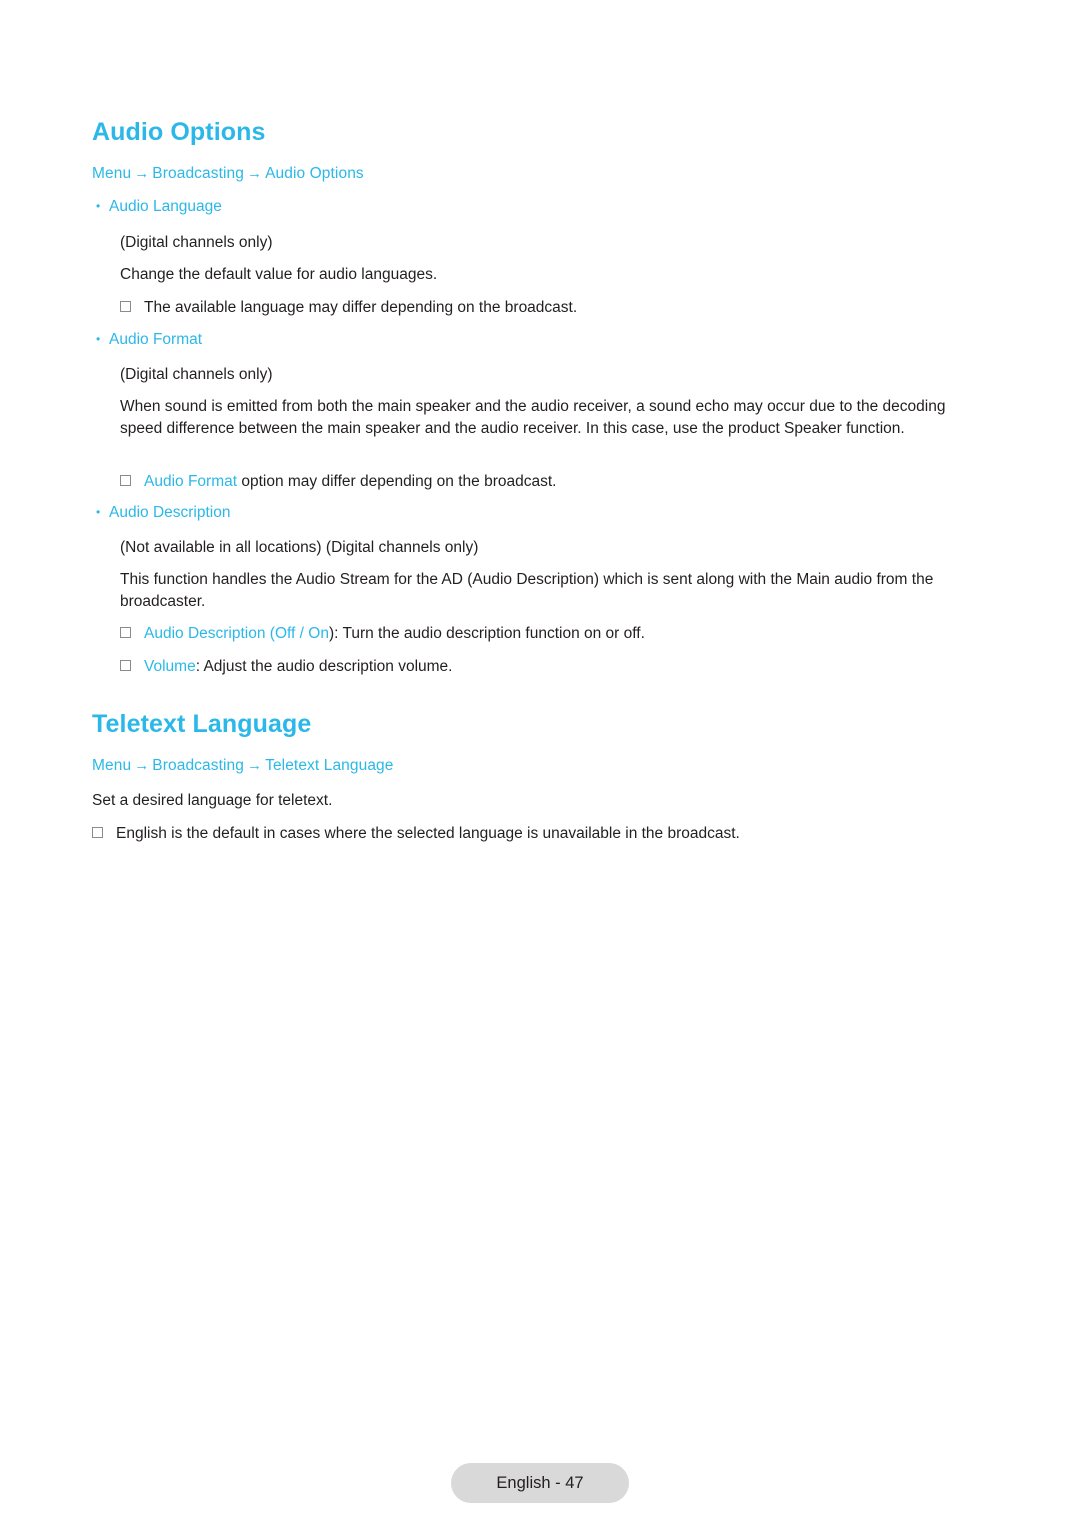  What do you see at coordinates (196, 242) in the screenshot?
I see `audio-language-digital-note: (Digital channels only)` at bounding box center [196, 242].